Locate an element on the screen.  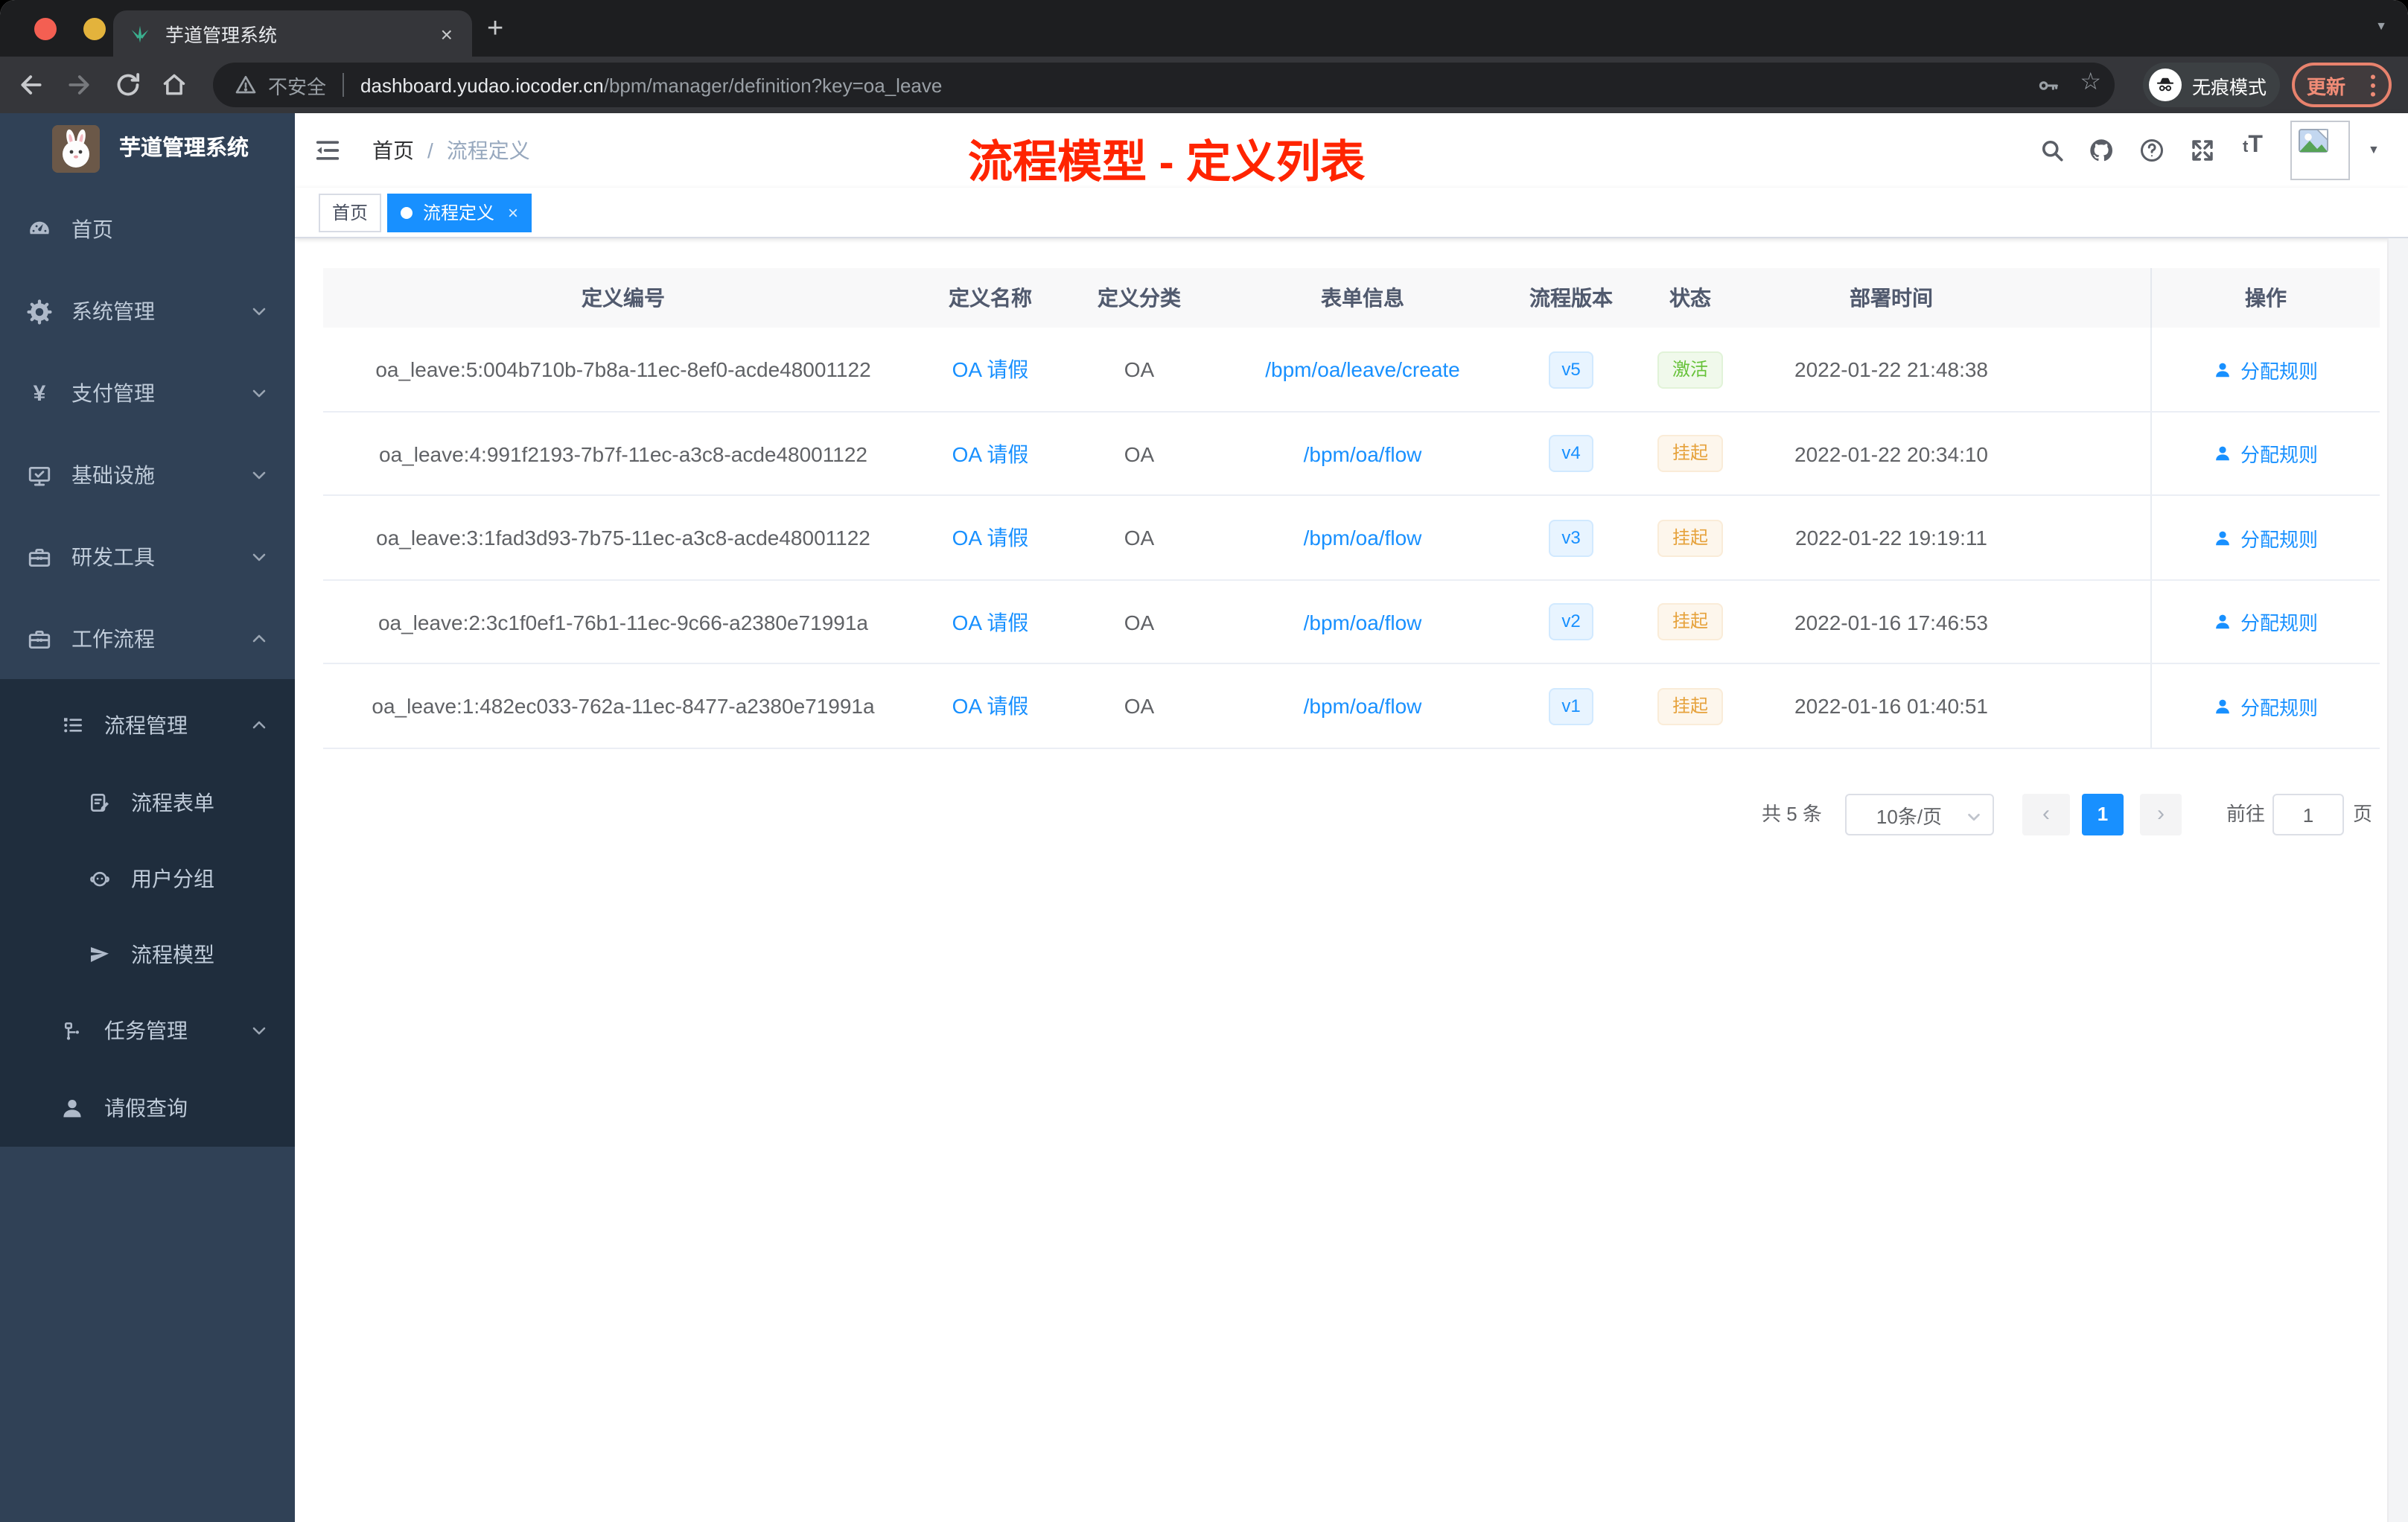
prev-page-button: ‹ is located at coordinates (2046, 814).